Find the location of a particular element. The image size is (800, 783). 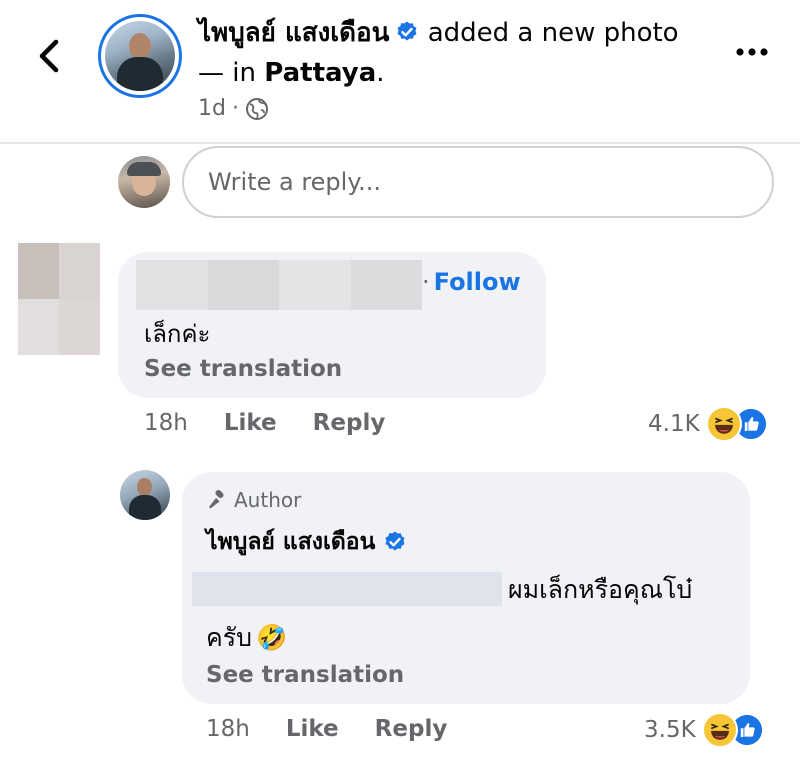

post-author-name: ไพบูลย์ แสงเดือน is located at coordinates (293, 33).